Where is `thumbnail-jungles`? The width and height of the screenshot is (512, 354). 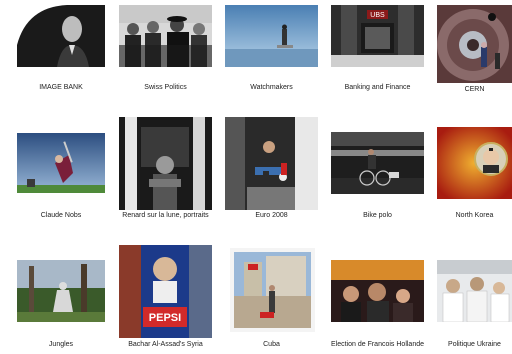
thumbnail-jungles is located at coordinates (61, 291).